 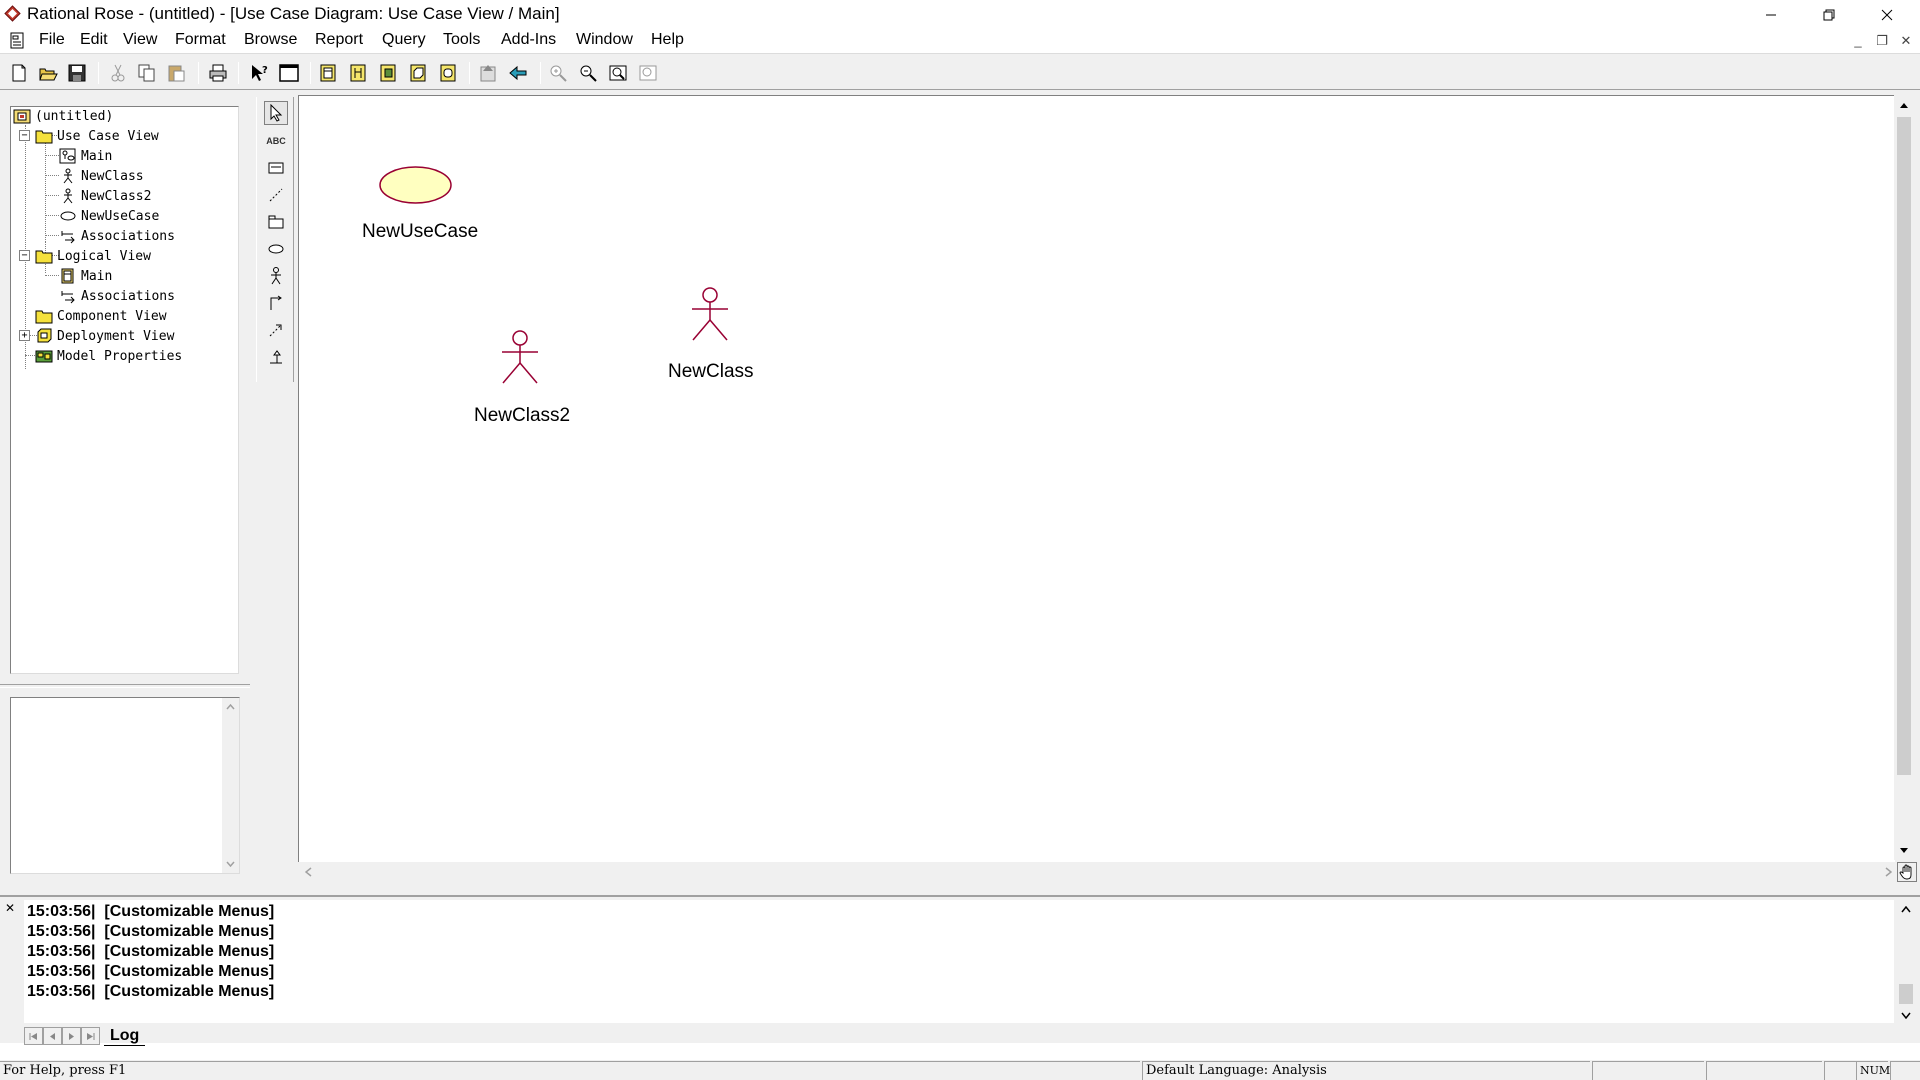 I want to click on documentation-scrollbar, so click(x=230, y=785).